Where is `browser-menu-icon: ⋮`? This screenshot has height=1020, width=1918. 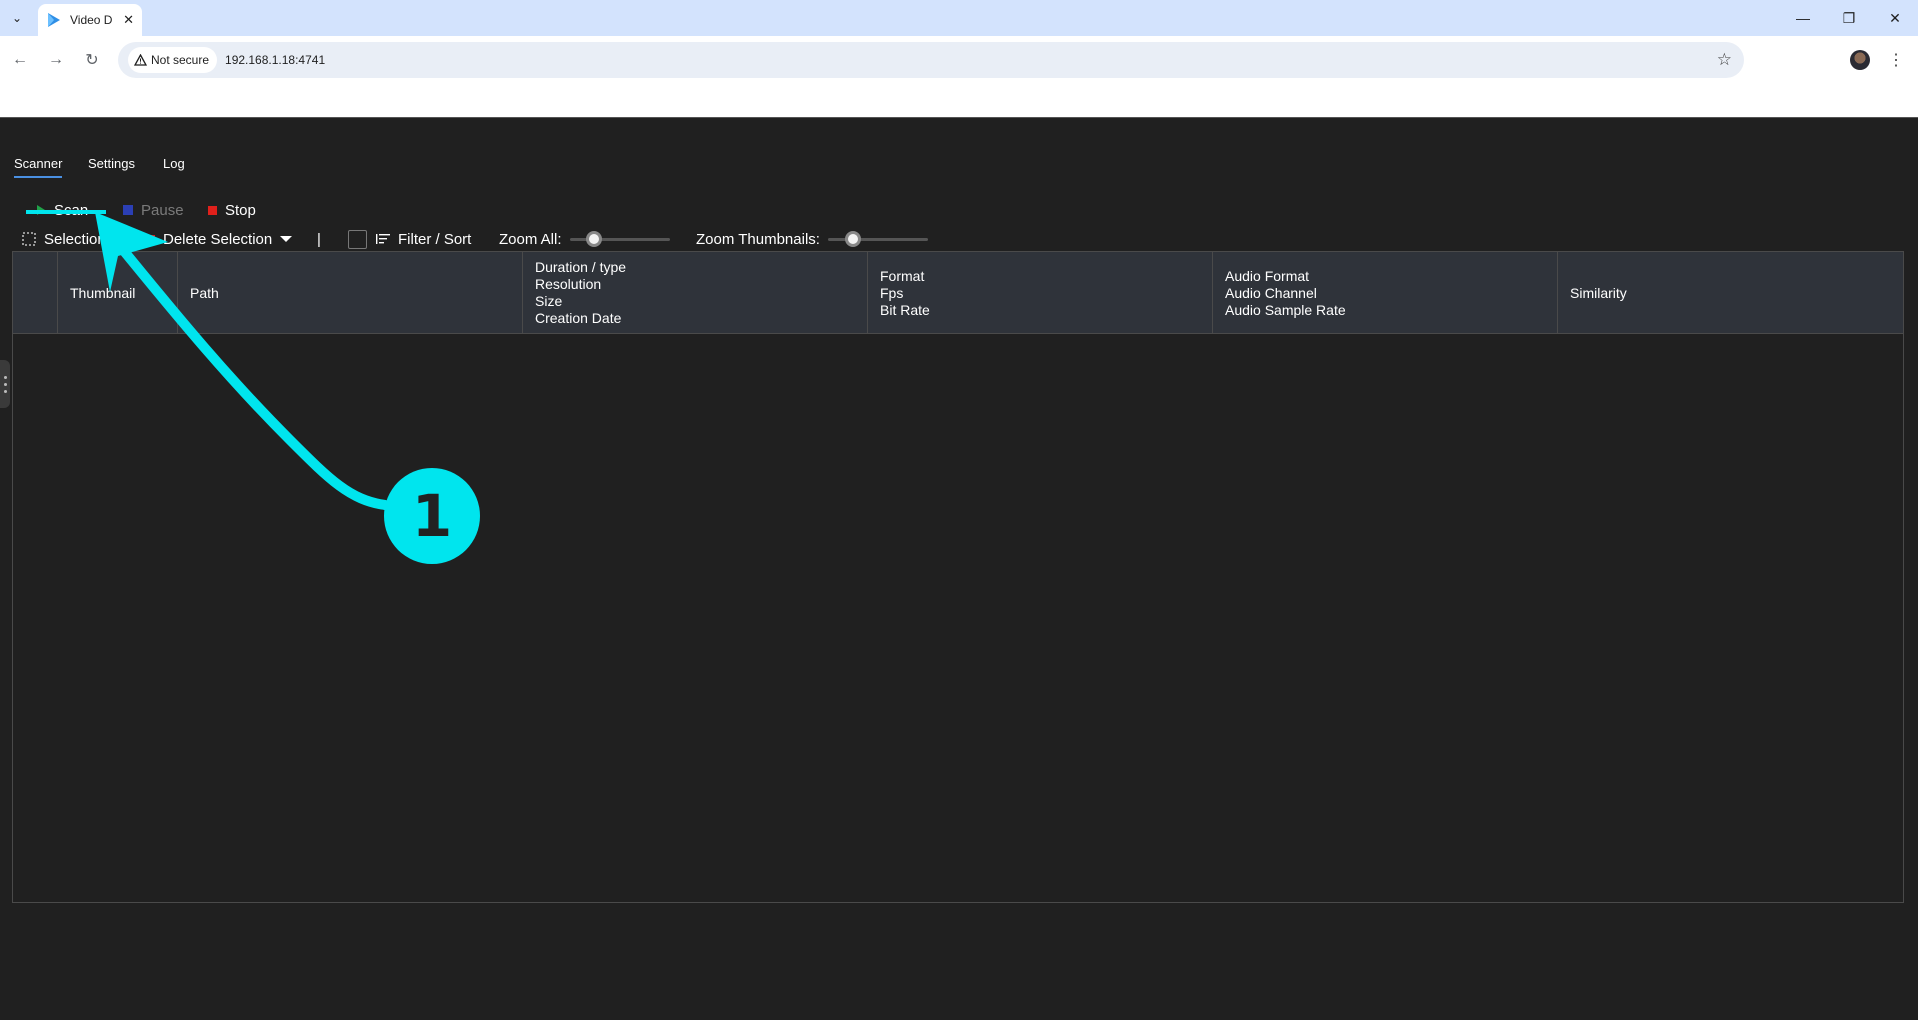 browser-menu-icon: ⋮ is located at coordinates (1896, 60).